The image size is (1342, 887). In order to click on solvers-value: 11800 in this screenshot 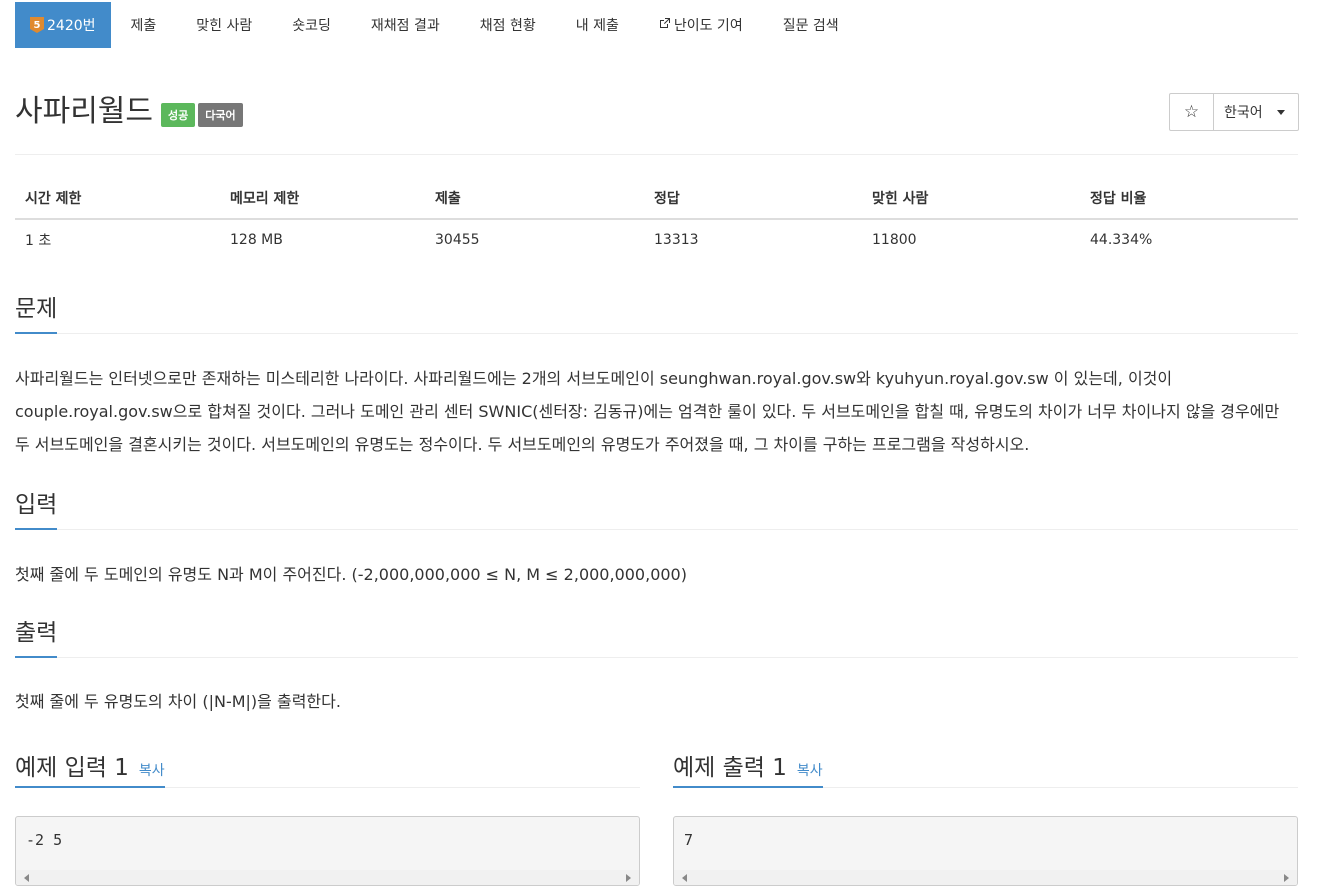, I will do `click(894, 240)`.